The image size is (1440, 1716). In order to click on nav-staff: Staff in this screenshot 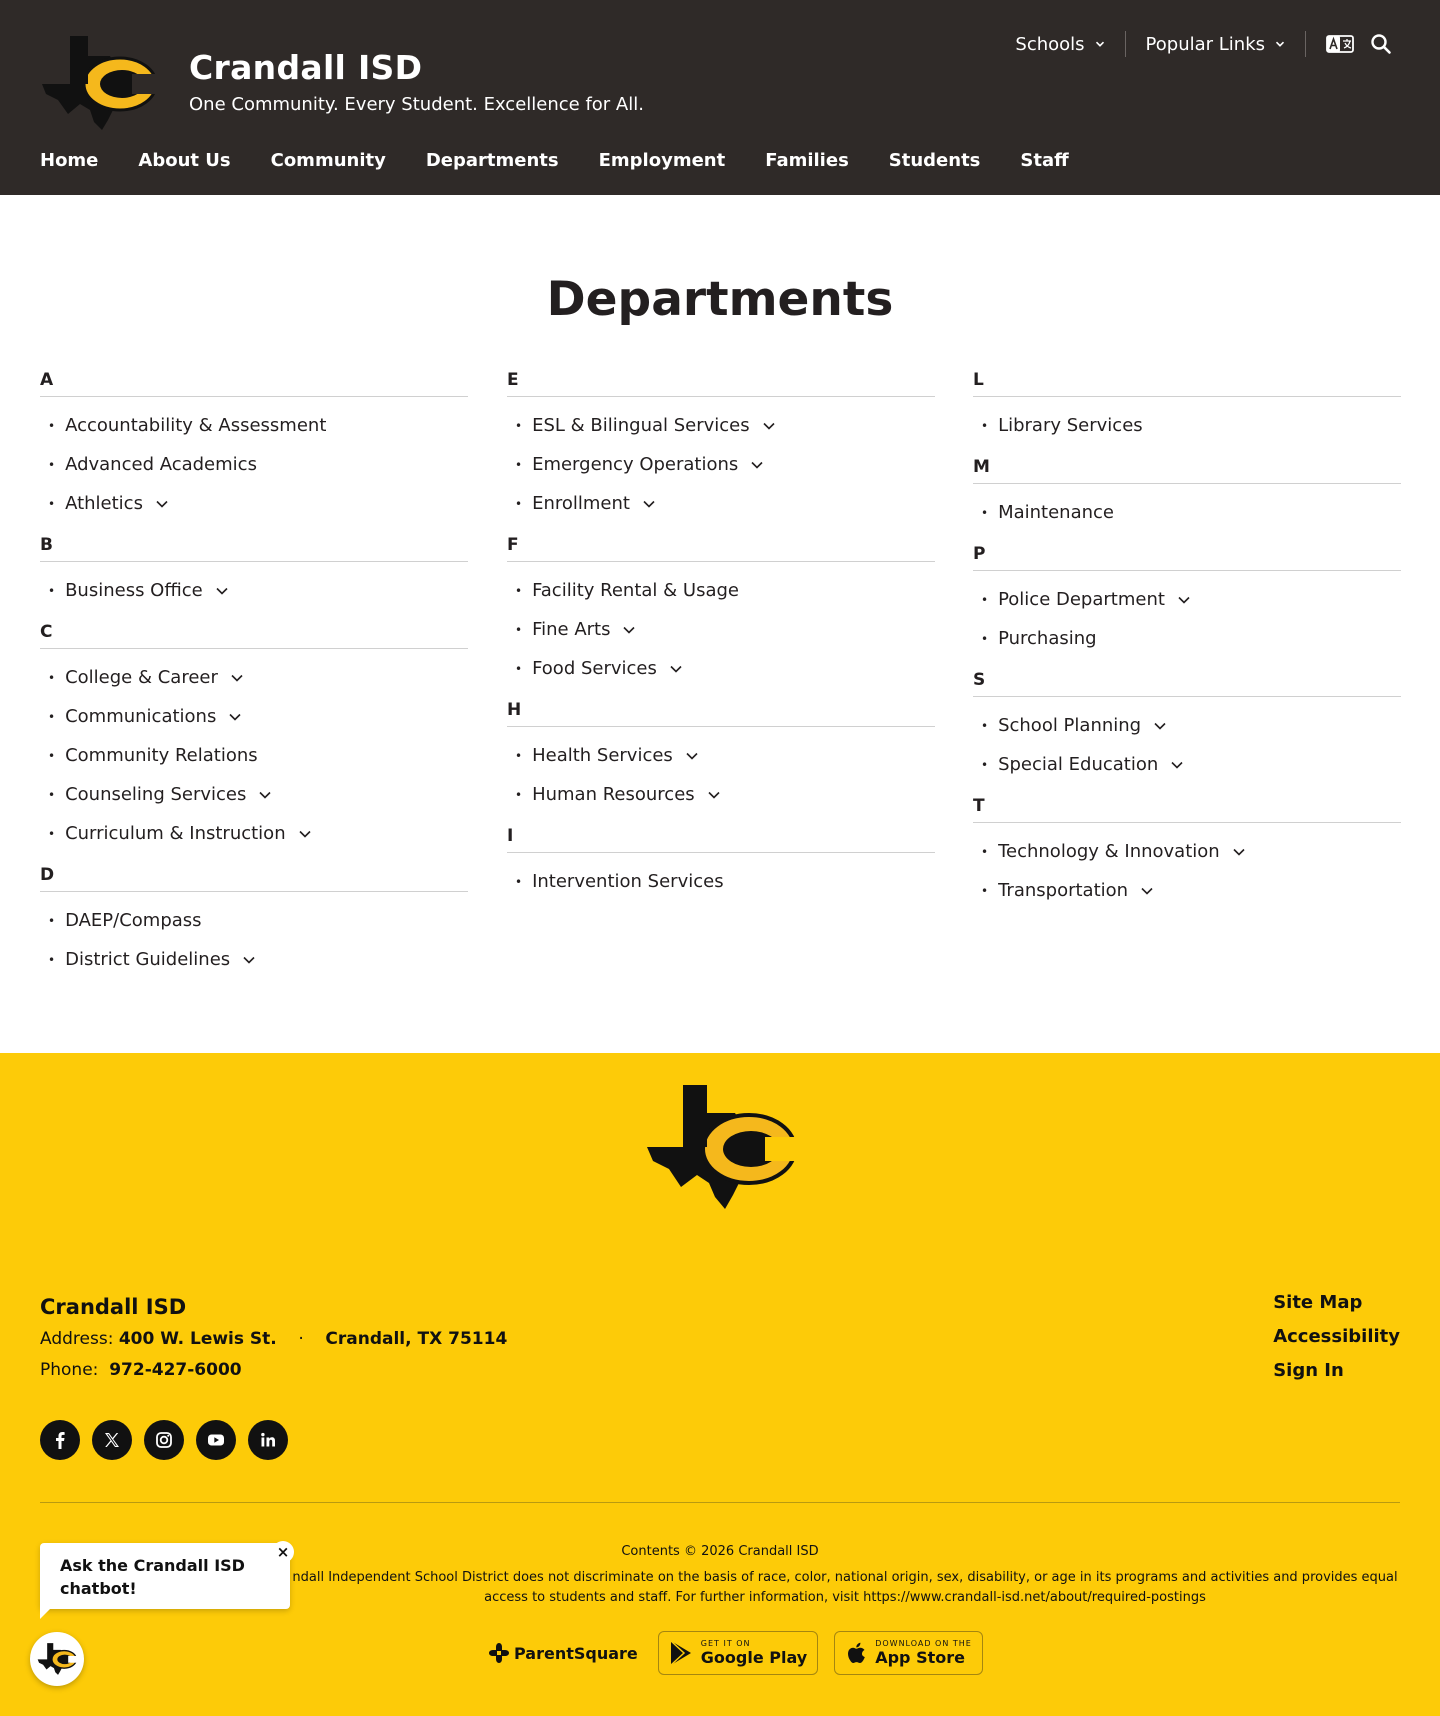, I will do `click(1044, 160)`.